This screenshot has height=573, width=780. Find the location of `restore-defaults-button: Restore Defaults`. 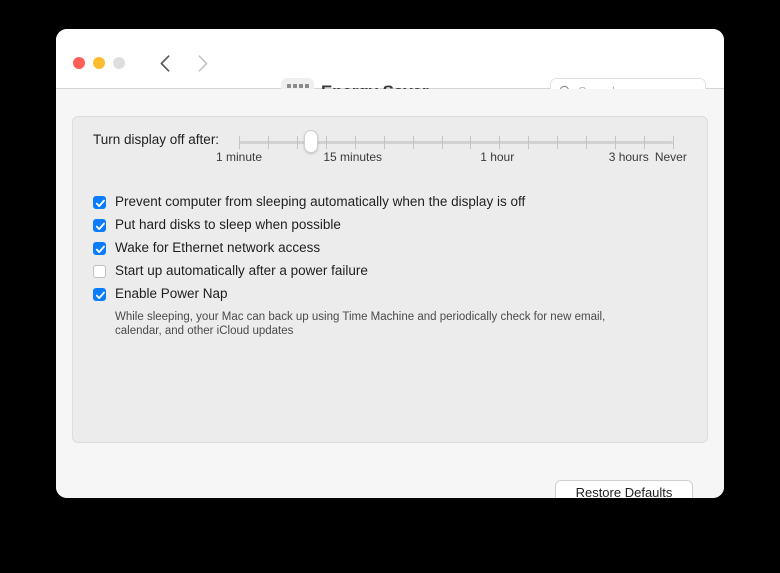

restore-defaults-button: Restore Defaults is located at coordinates (624, 489).